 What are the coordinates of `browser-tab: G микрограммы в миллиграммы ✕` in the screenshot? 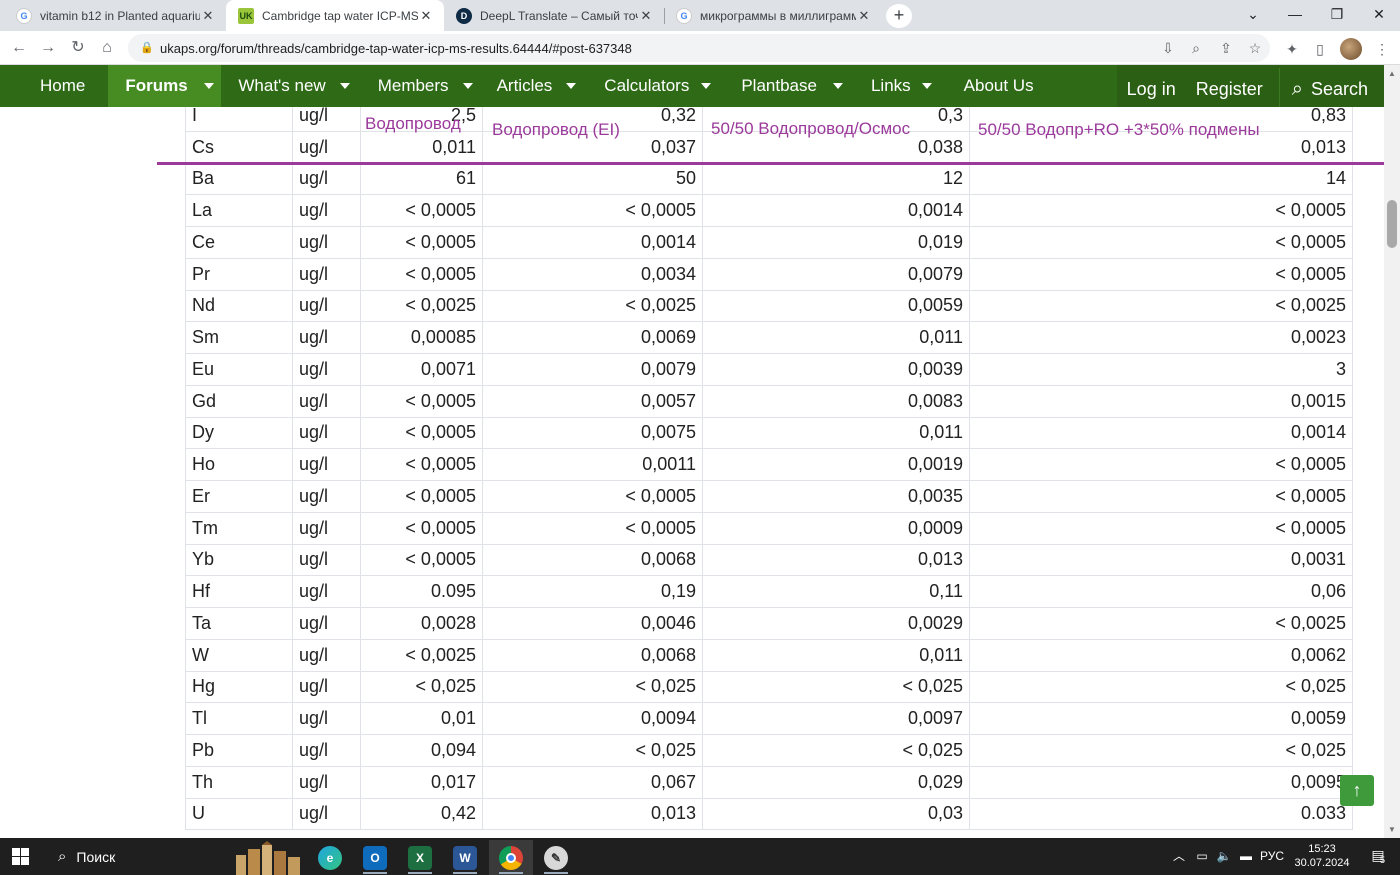 It's located at (773, 15).